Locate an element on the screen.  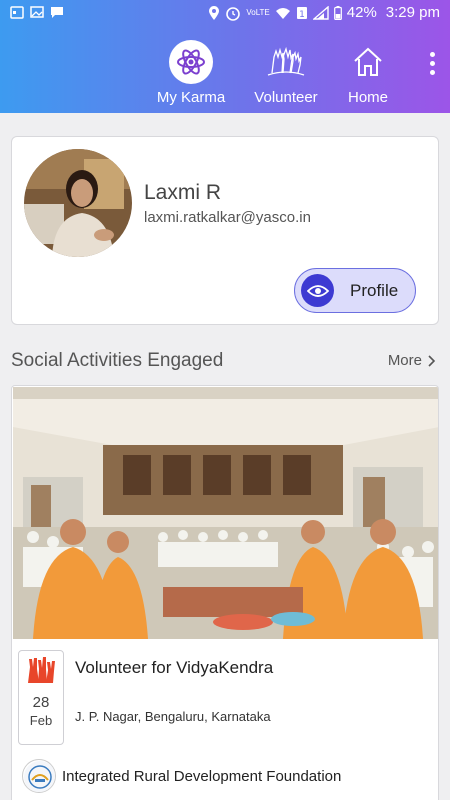
sim-icon: 1 is located at coordinates (301, 13).